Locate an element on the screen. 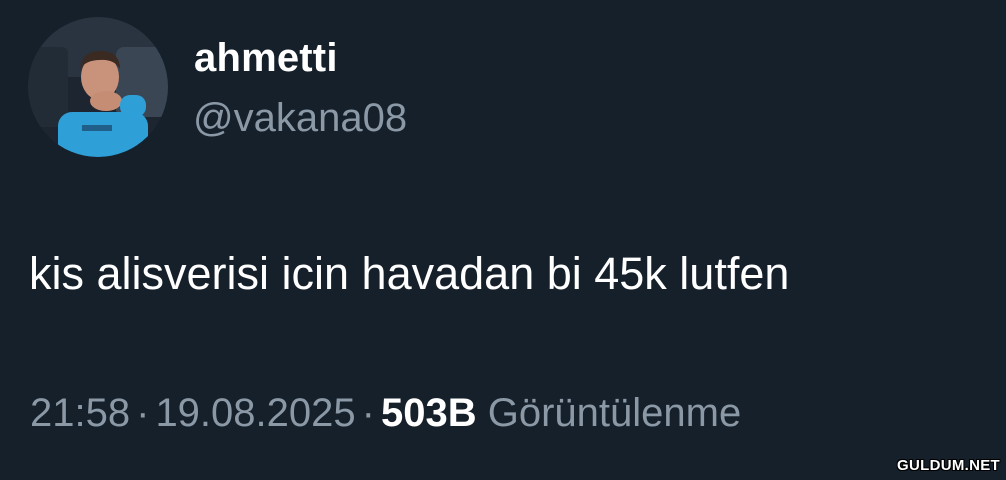  tweet-meta: 21:58 · 19.08.2025 · 503B Görüntülenme is located at coordinates (385, 413).